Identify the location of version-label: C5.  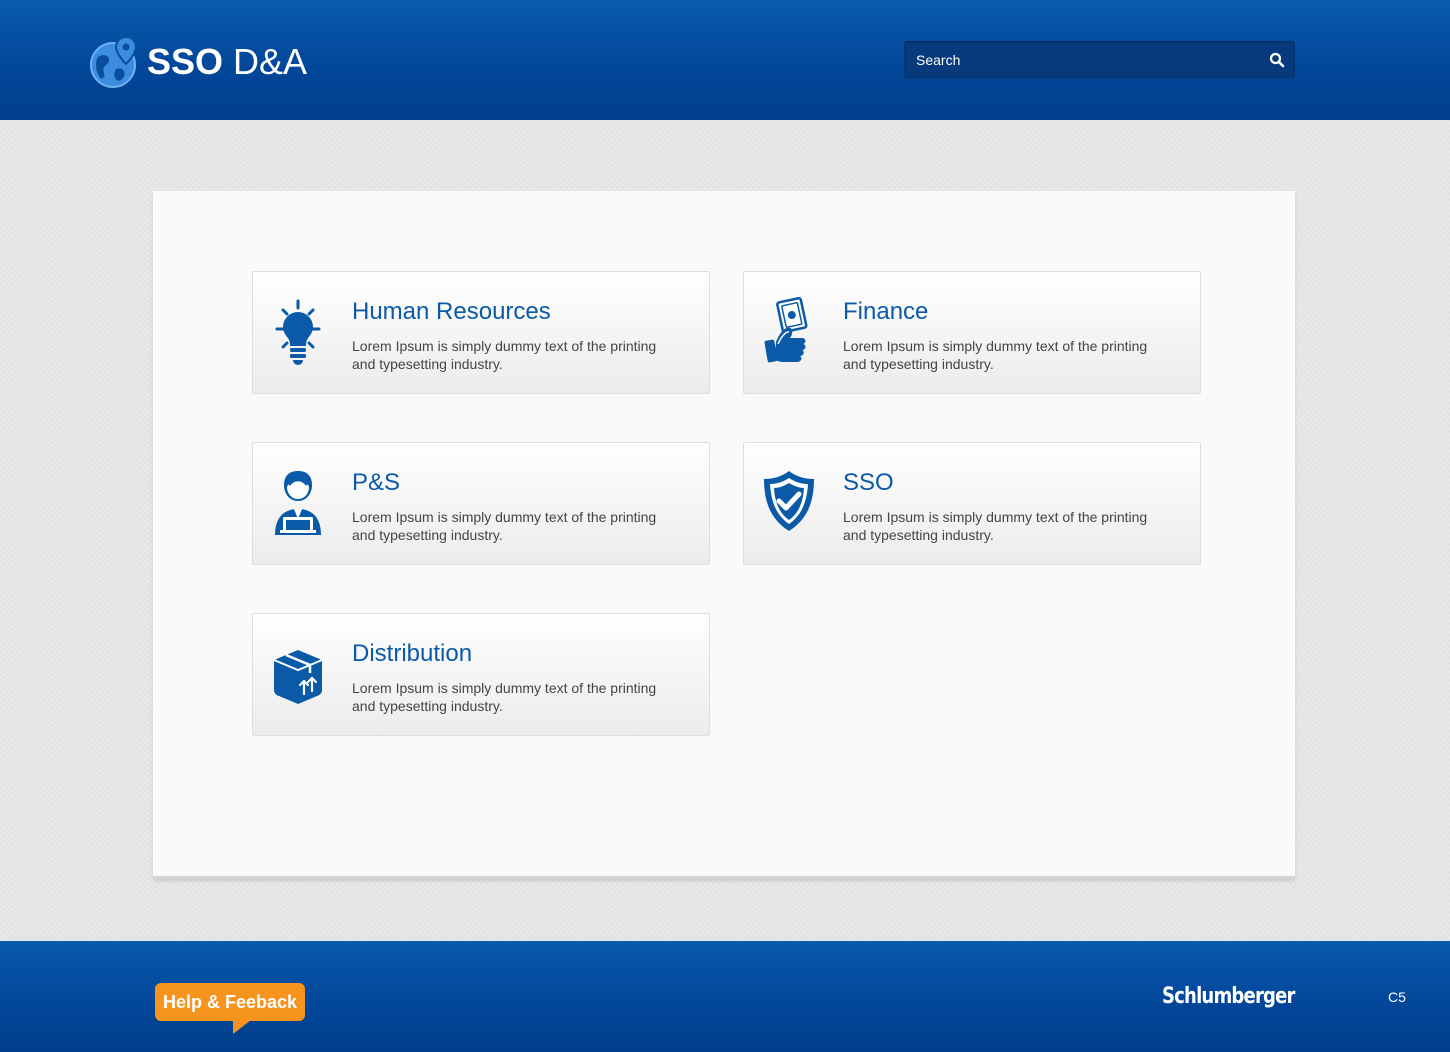
(1397, 997).